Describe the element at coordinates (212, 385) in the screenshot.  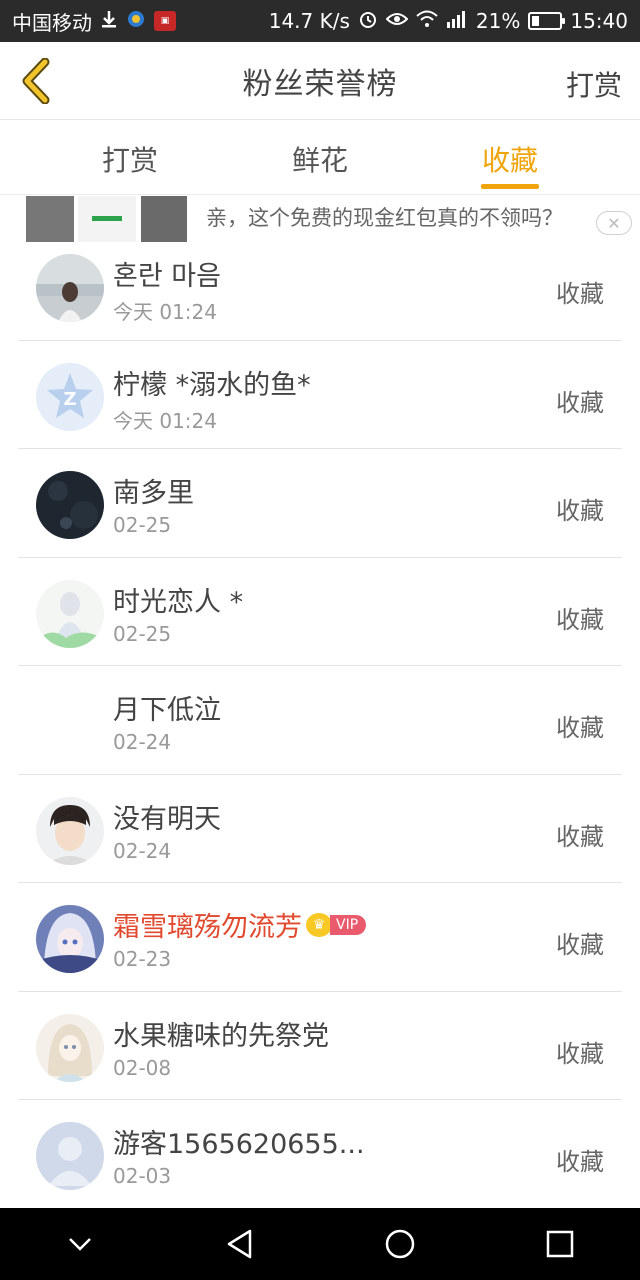
I see `user-name: 柠檬 *溺水的鱼*` at that location.